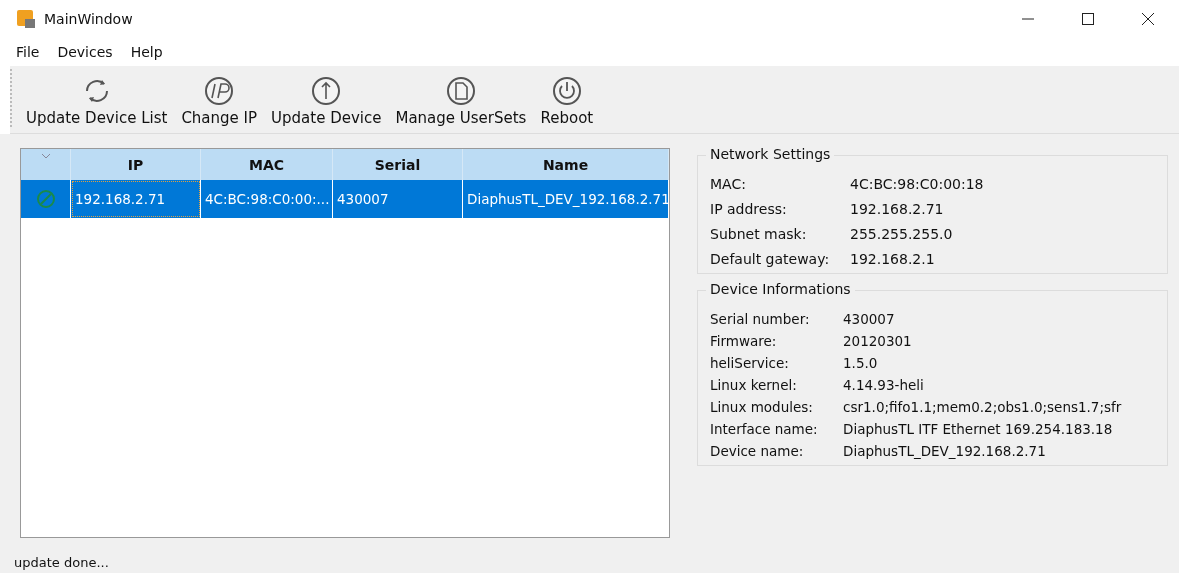  What do you see at coordinates (728, 184) in the screenshot?
I see `field-label: MAC:` at bounding box center [728, 184].